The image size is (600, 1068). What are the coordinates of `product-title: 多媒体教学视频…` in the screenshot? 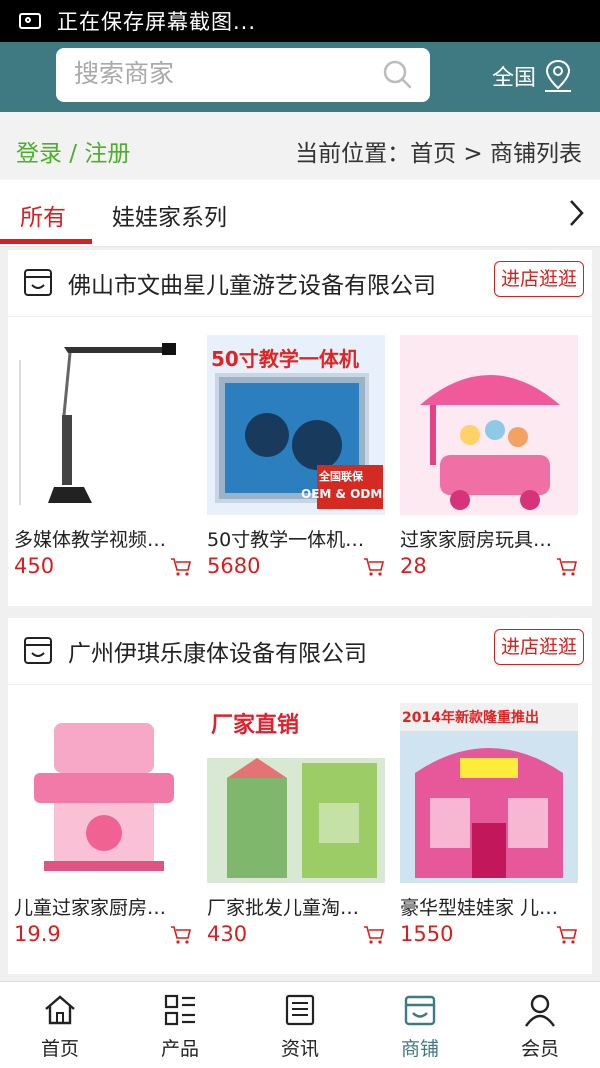 It's located at (90, 540).